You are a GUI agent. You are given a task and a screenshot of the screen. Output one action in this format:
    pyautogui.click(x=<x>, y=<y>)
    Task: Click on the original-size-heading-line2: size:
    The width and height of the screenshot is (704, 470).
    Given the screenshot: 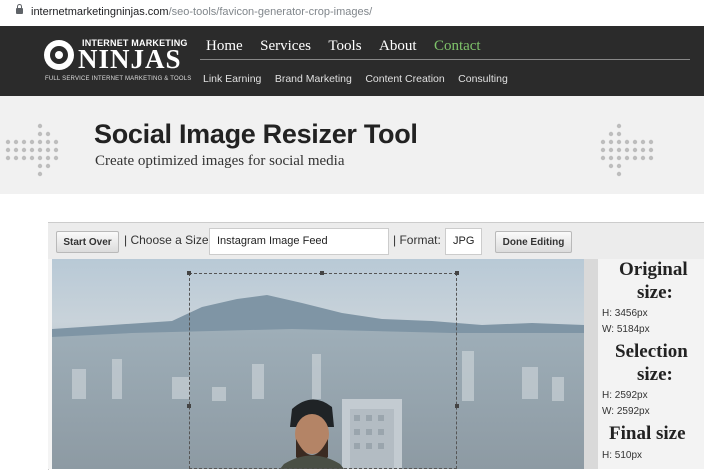 What is the action you would take?
    pyautogui.click(x=655, y=292)
    